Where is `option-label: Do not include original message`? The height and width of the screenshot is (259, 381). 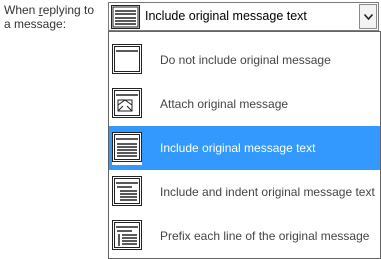
option-label: Do not include original message is located at coordinates (245, 60).